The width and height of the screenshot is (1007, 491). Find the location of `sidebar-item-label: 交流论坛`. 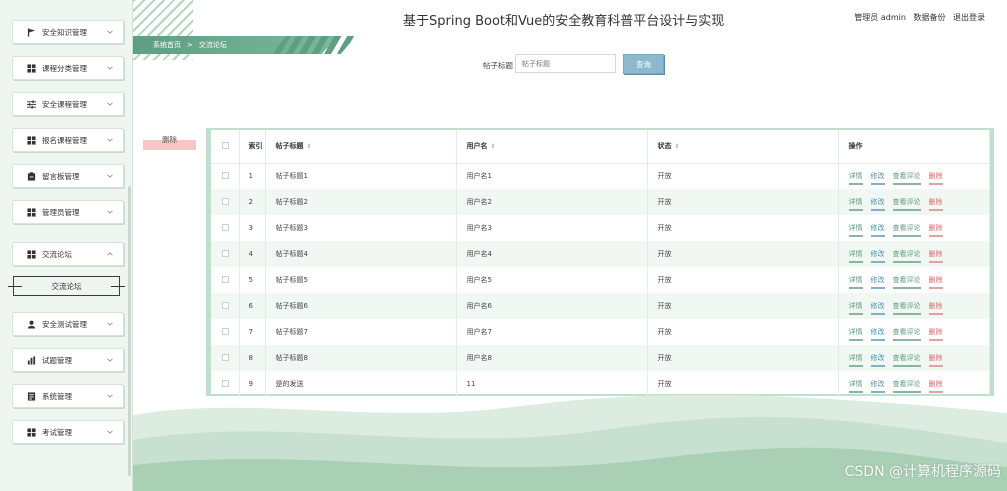

sidebar-item-label: 交流论坛 is located at coordinates (57, 254).